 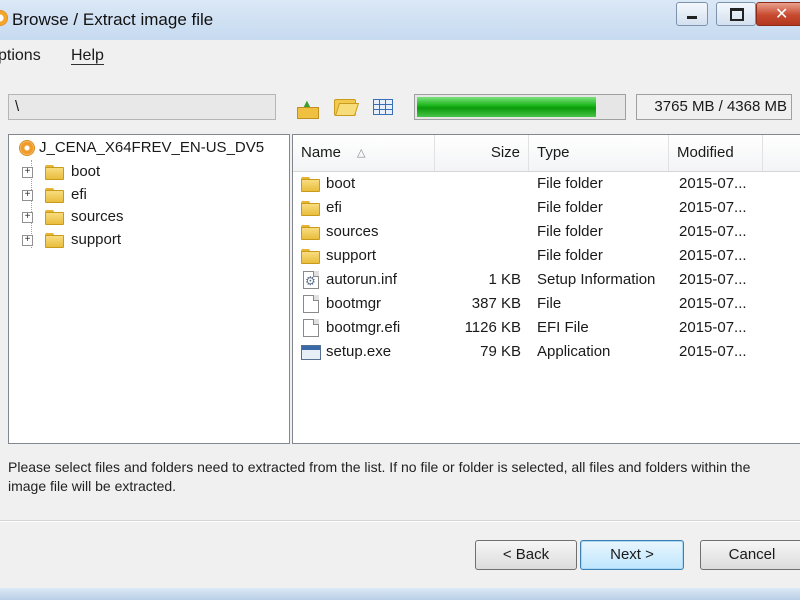 What do you see at coordinates (311, 281) in the screenshot?
I see `settings-file-icon` at bounding box center [311, 281].